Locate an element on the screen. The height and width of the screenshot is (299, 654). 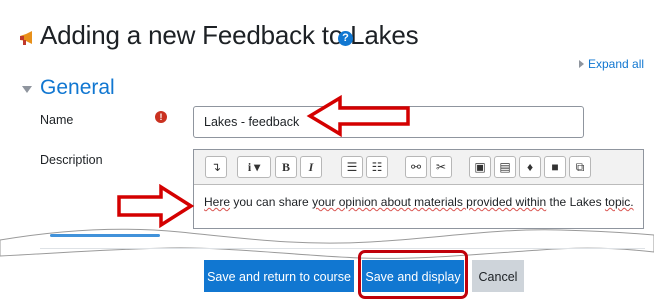
bold-button: B is located at coordinates (286, 167).